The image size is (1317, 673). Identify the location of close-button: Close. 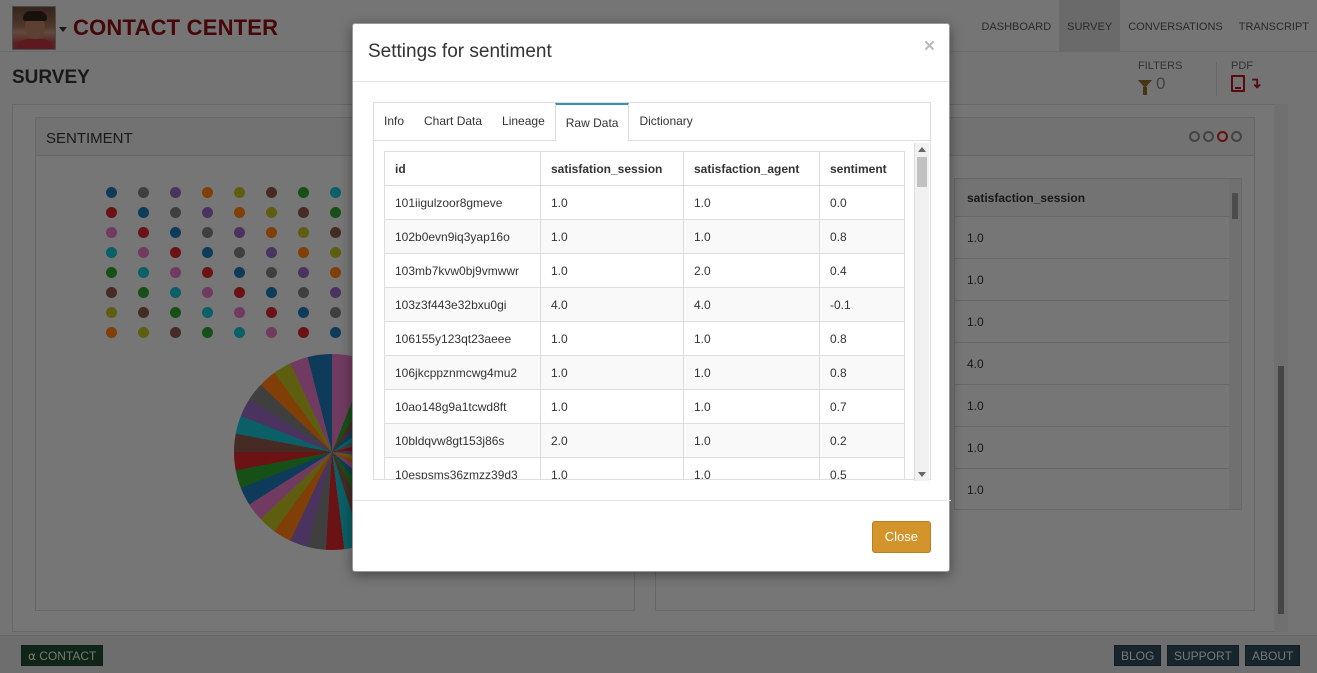
(901, 537).